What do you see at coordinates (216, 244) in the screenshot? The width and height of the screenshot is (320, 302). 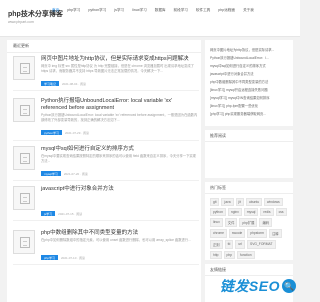 I see `tag-chip: 正则` at bounding box center [216, 244].